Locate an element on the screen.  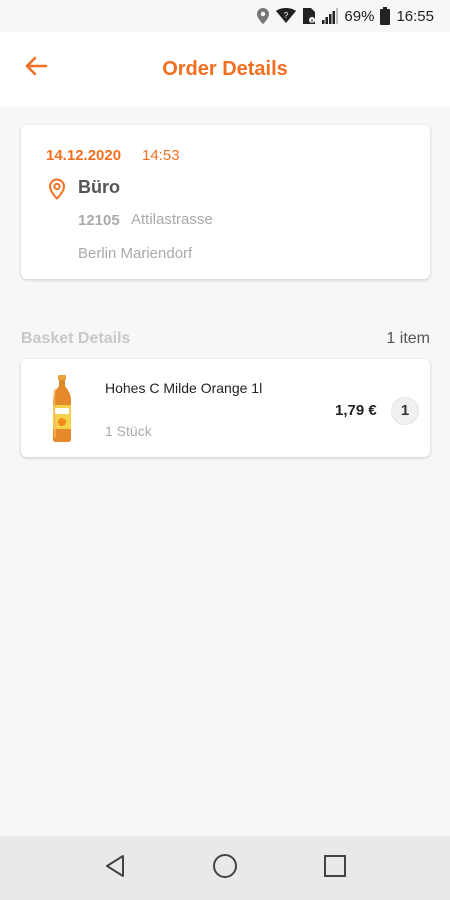
order-date: 14.12.2020 is located at coordinates (84, 155).